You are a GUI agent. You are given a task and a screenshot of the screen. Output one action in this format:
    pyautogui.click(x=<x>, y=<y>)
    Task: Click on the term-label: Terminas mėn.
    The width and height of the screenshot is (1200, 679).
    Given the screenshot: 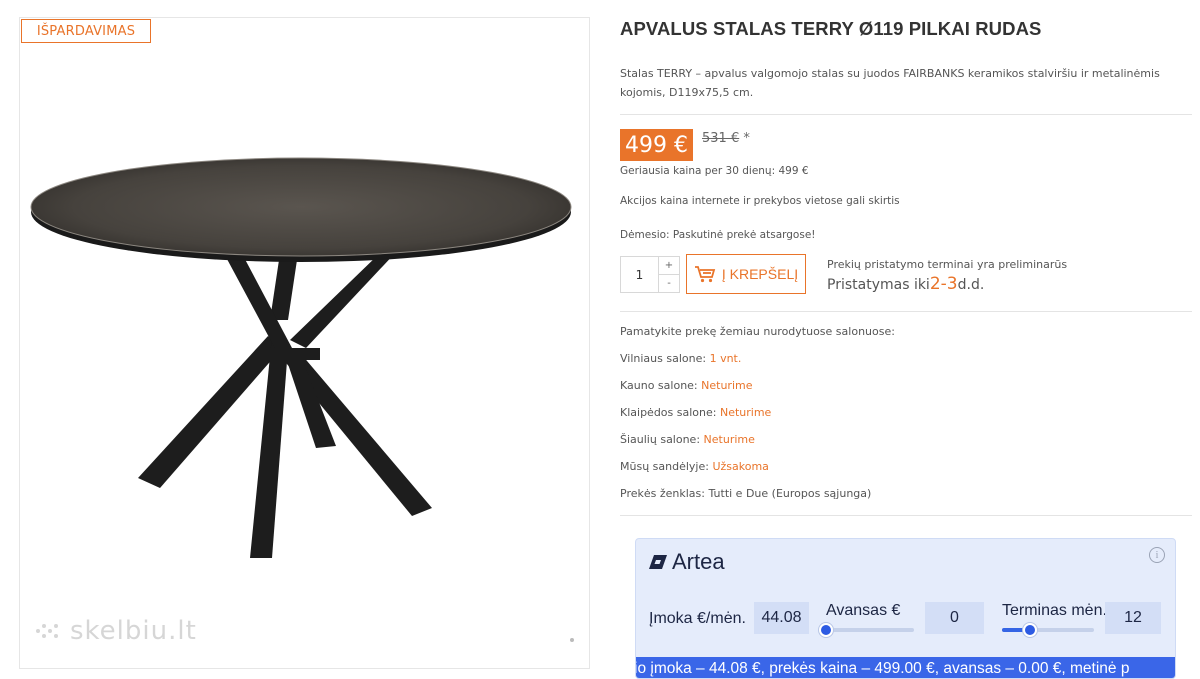 What is the action you would take?
    pyautogui.click(x=1054, y=610)
    